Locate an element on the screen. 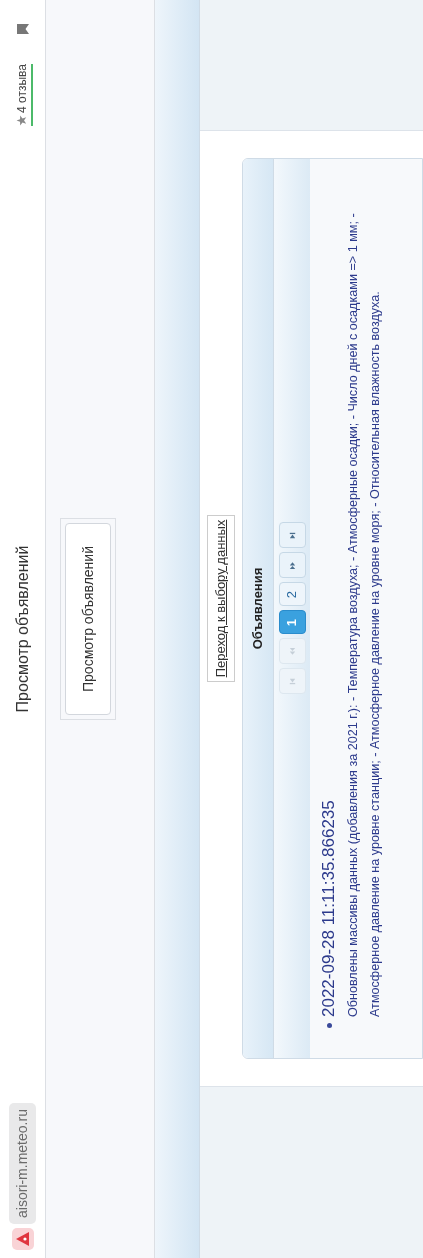 Image resolution: width=423 pixels, height=1258 pixels. announcement-text: Обновлены массивы данных (добавления за 2021 г.): - Температура воздуха; - Атмосферные осадки; - Число дней с осадками => 1 мм; - Атмосферное давление на уровне станции; - Атмосферное давление на уровне моря; - Относительная влажность воздуха. is located at coordinates (364, 615).